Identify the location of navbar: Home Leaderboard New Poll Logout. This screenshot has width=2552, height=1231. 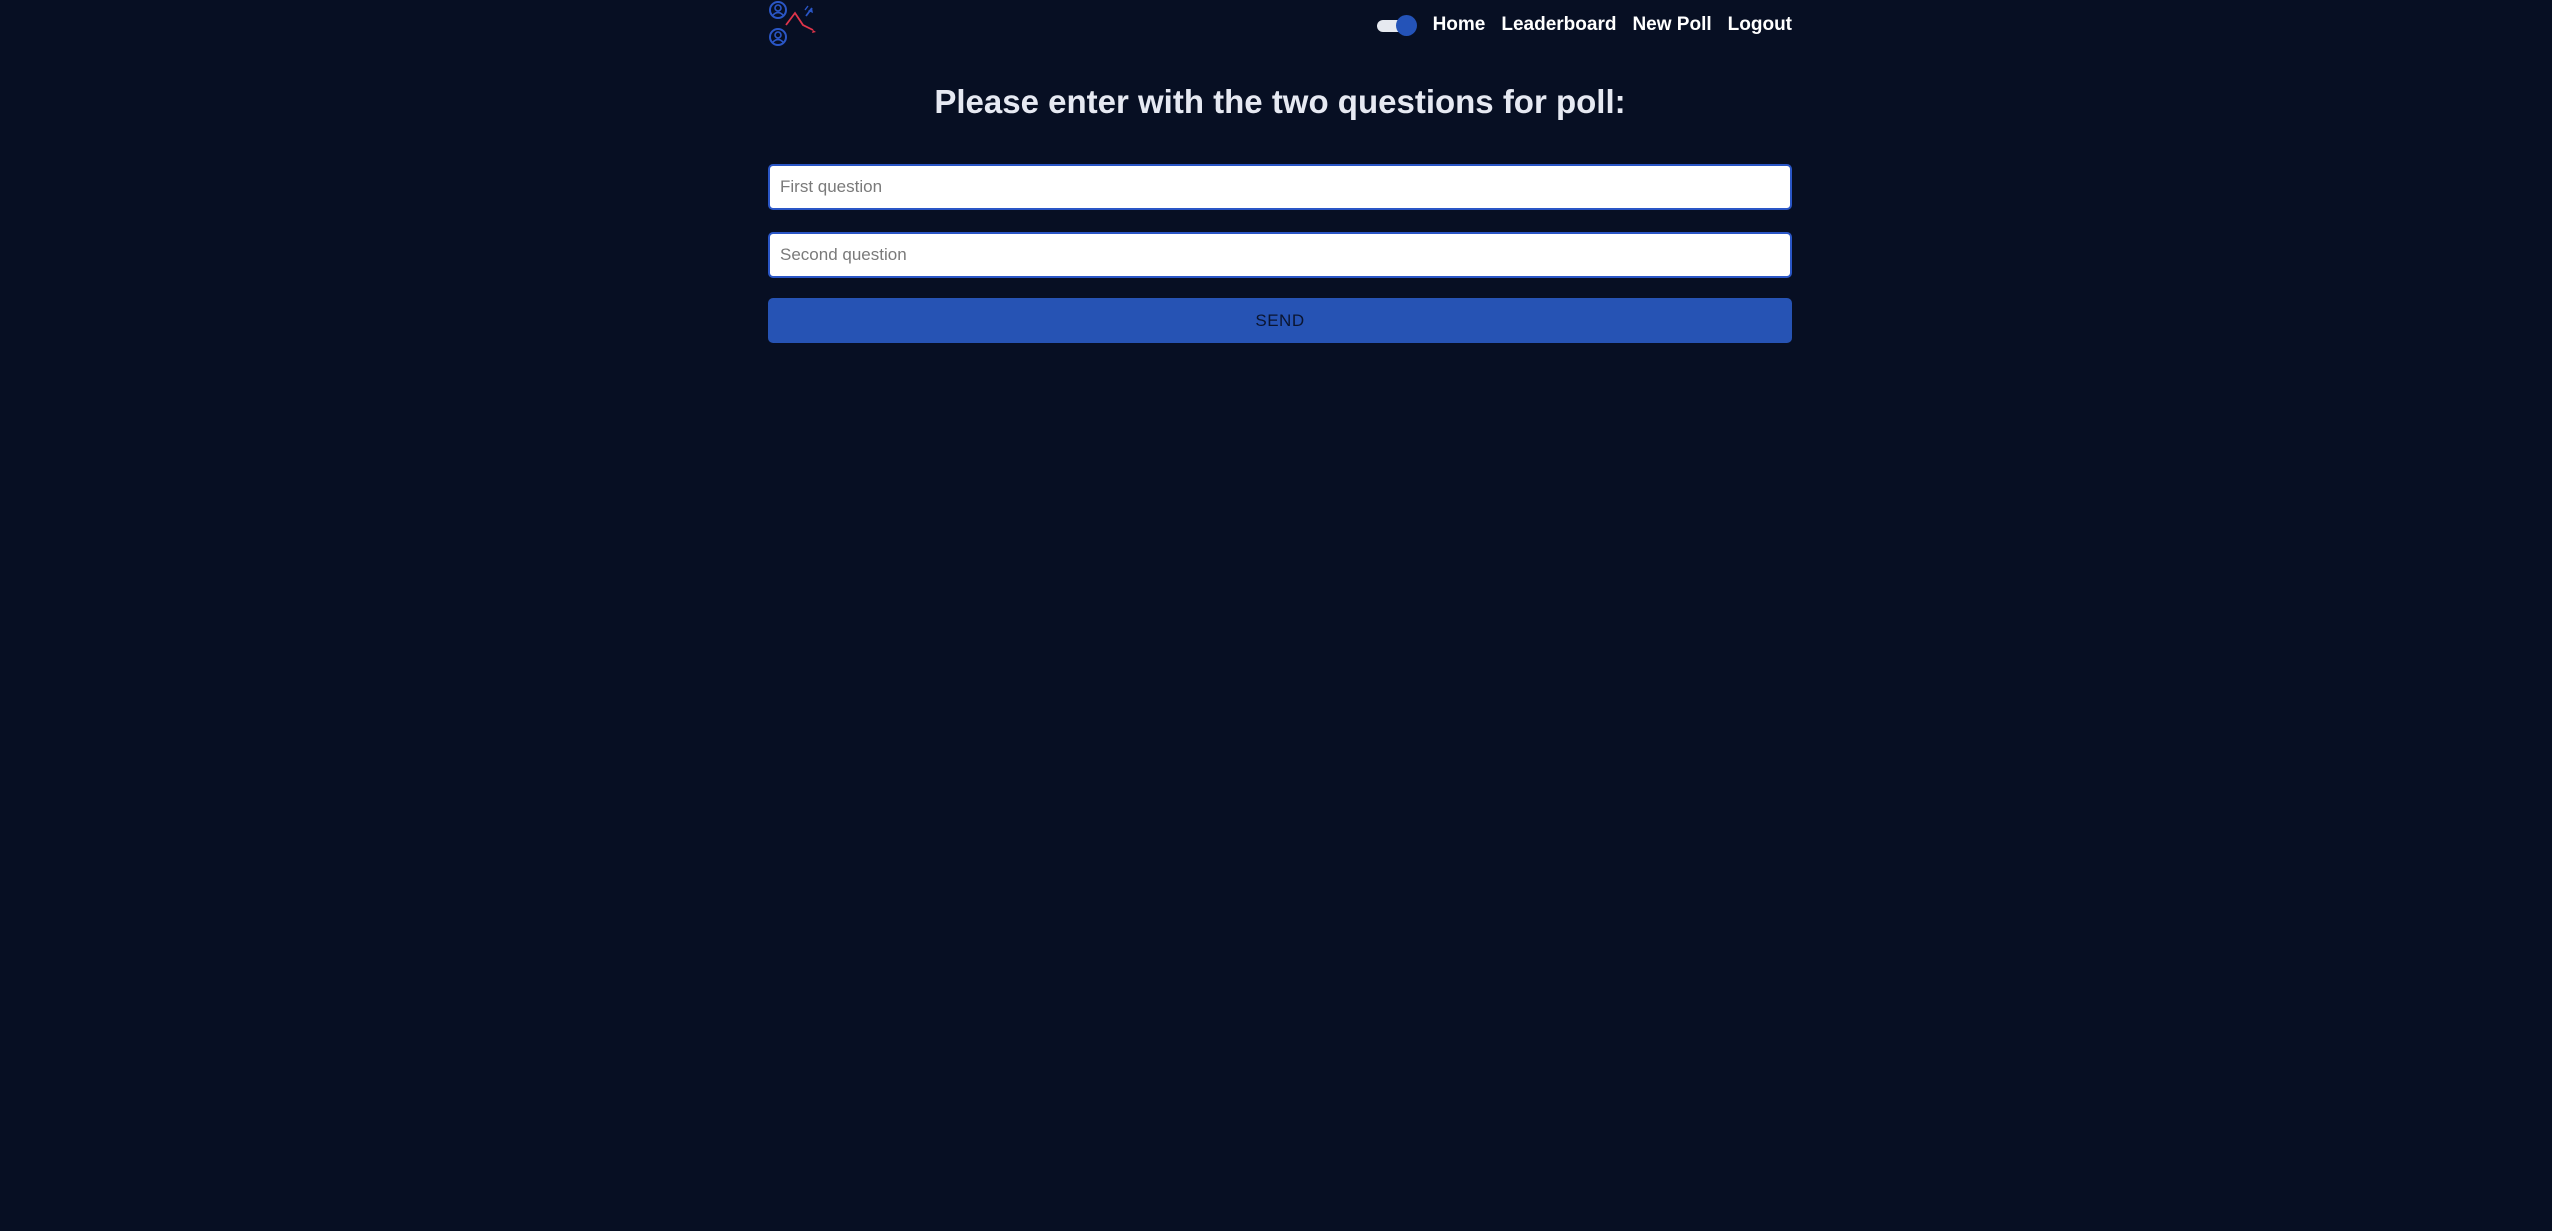
(1280, 25).